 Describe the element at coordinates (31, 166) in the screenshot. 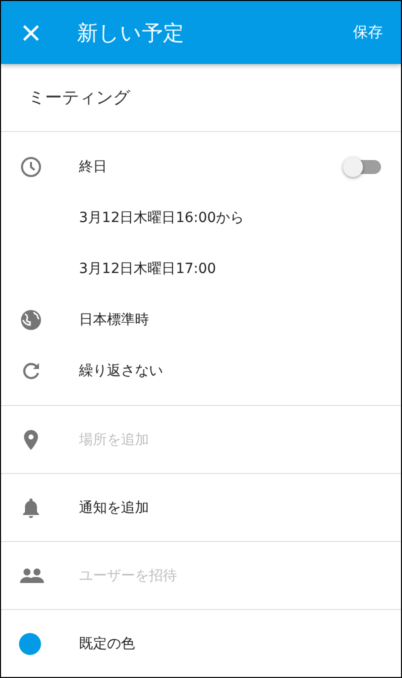

I see `clock-icon` at that location.